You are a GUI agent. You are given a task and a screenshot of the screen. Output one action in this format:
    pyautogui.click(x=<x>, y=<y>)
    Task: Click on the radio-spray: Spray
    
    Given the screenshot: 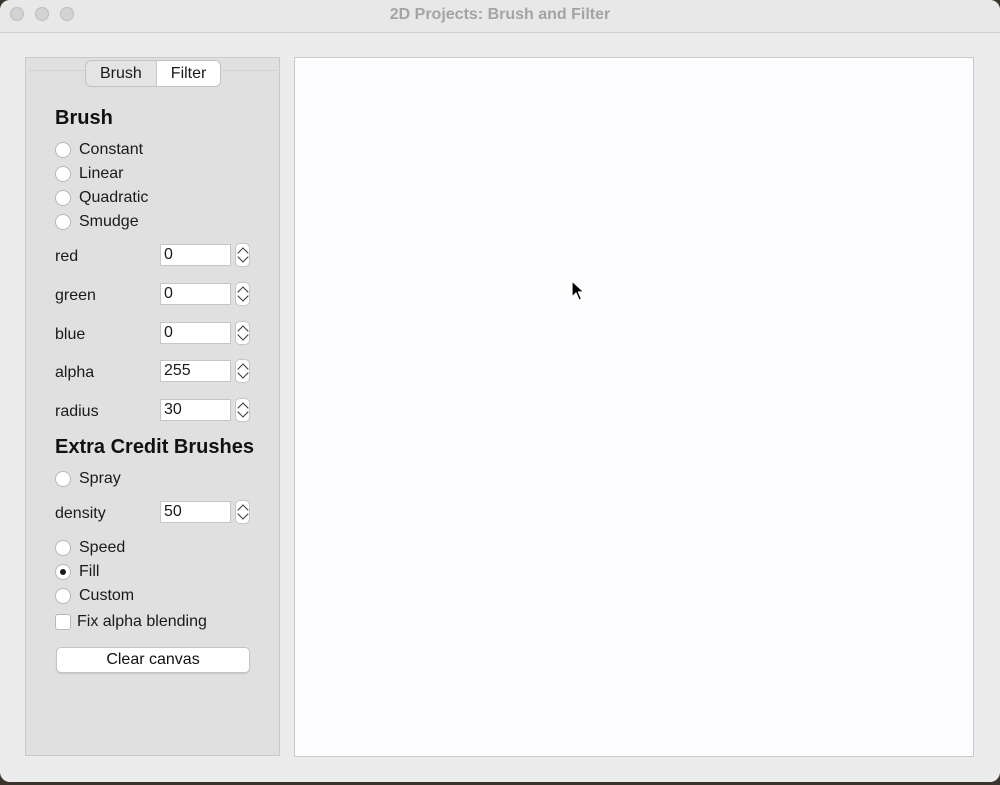 What is the action you would take?
    pyautogui.click(x=88, y=479)
    